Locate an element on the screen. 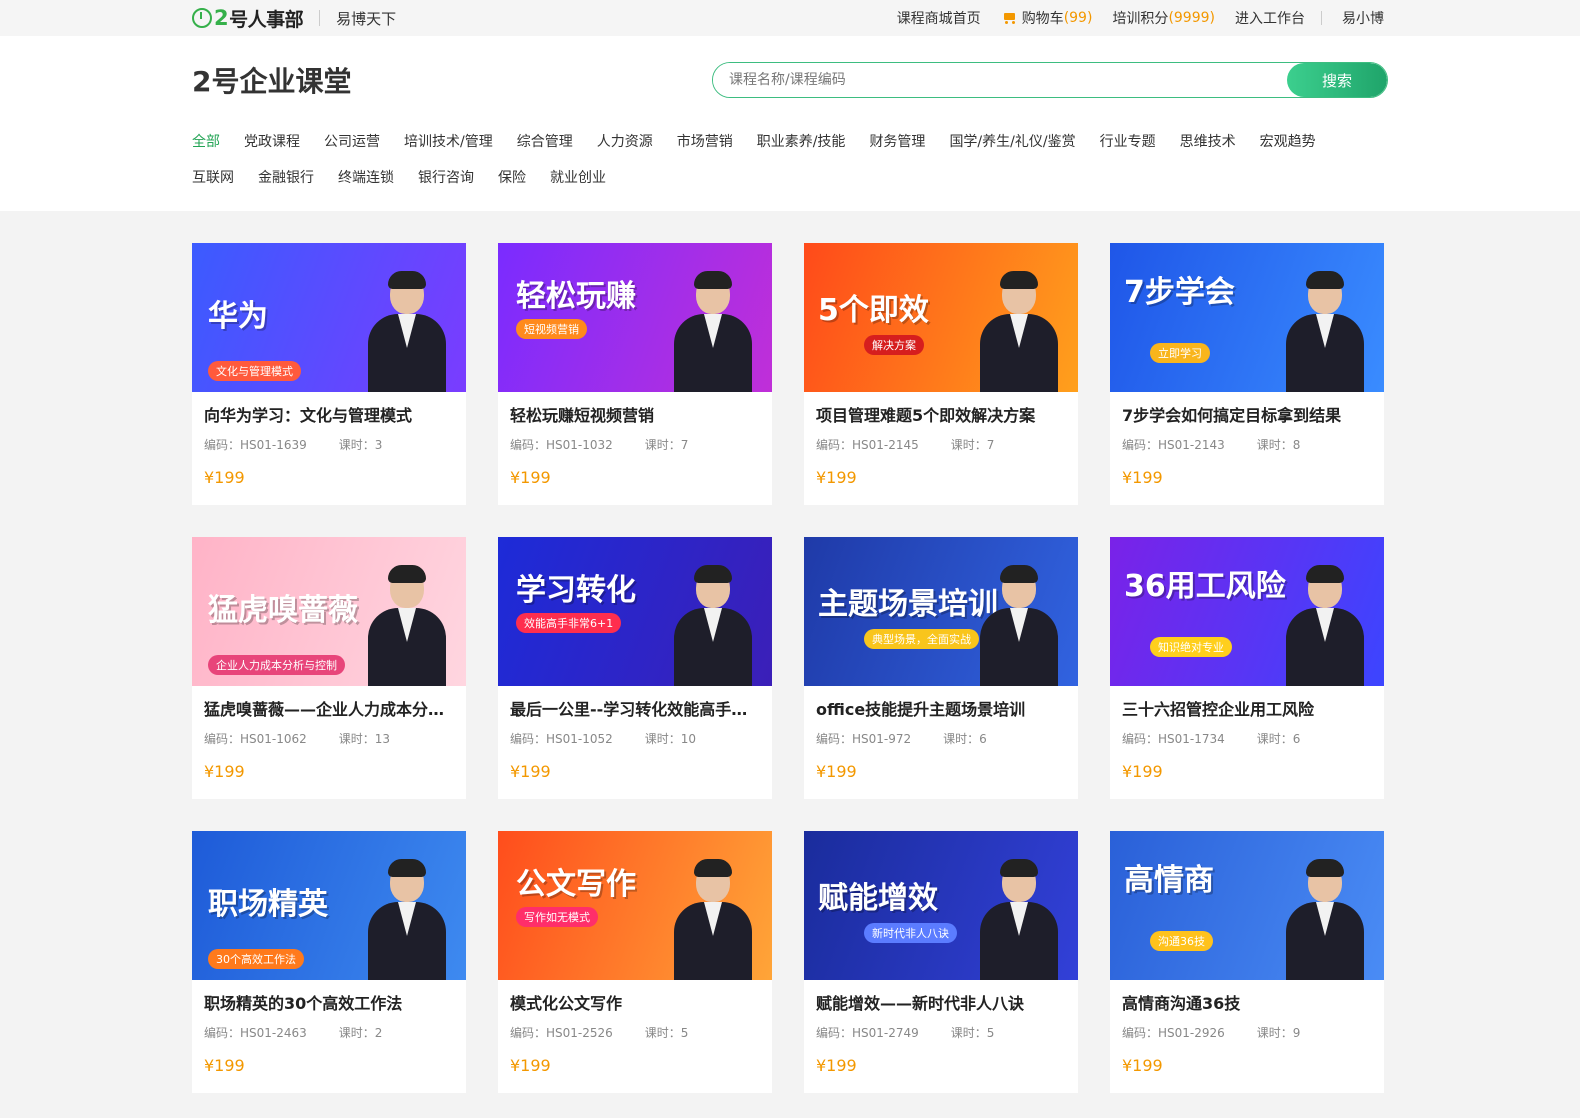 The width and height of the screenshot is (1580, 1118). course-title: 模式化公文写作 is located at coordinates (635, 1004).